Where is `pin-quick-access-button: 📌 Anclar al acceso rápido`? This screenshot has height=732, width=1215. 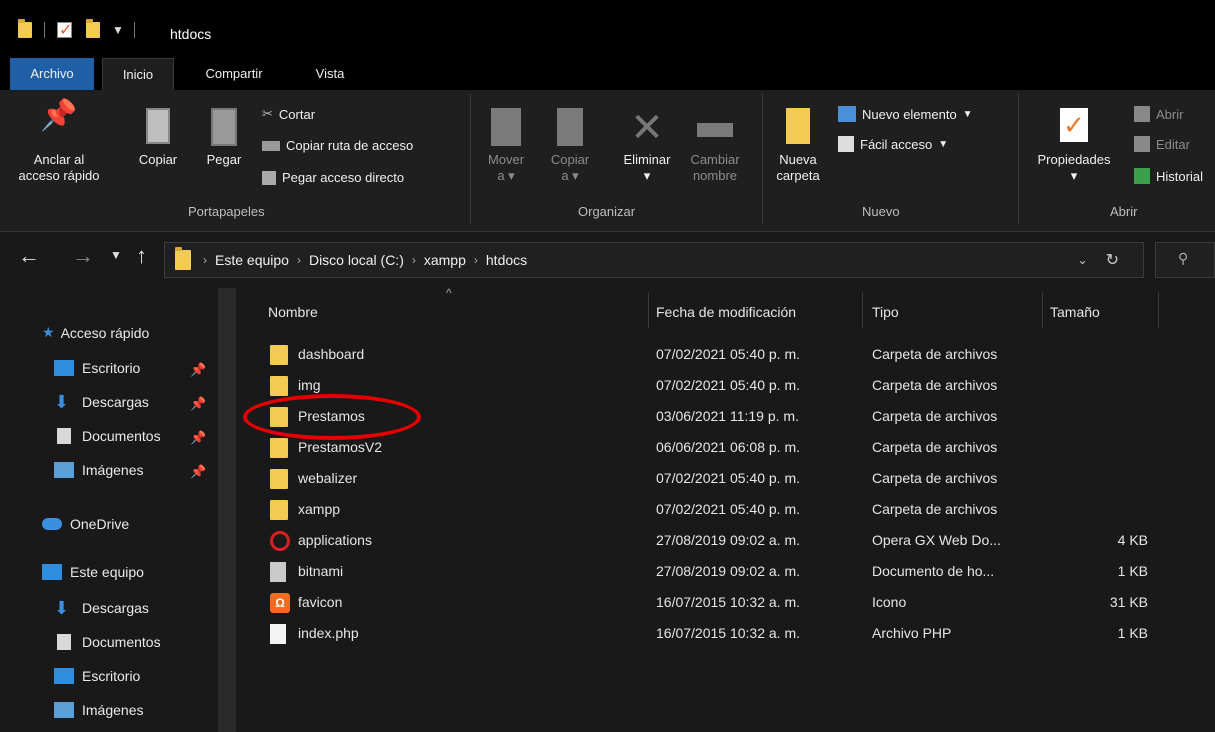 pin-quick-access-button: 📌 Anclar al acceso rápido is located at coordinates (59, 141).